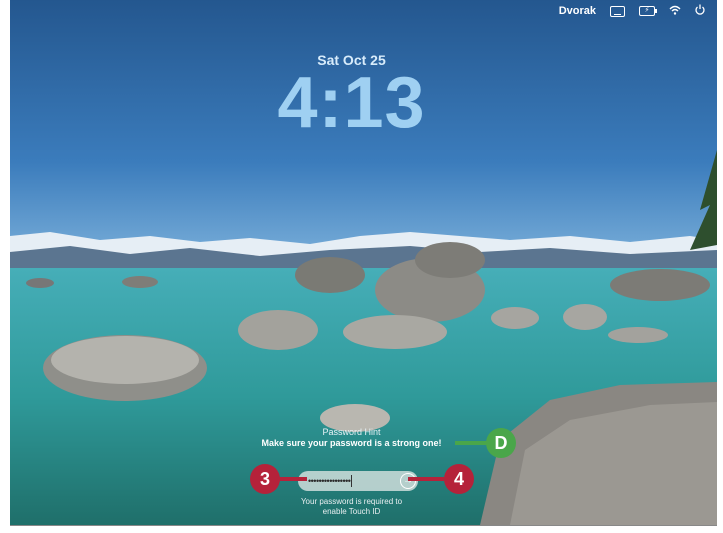 The width and height of the screenshot is (723, 533). Describe the element at coordinates (351, 103) in the screenshot. I see `lock-time: 4:13` at that location.